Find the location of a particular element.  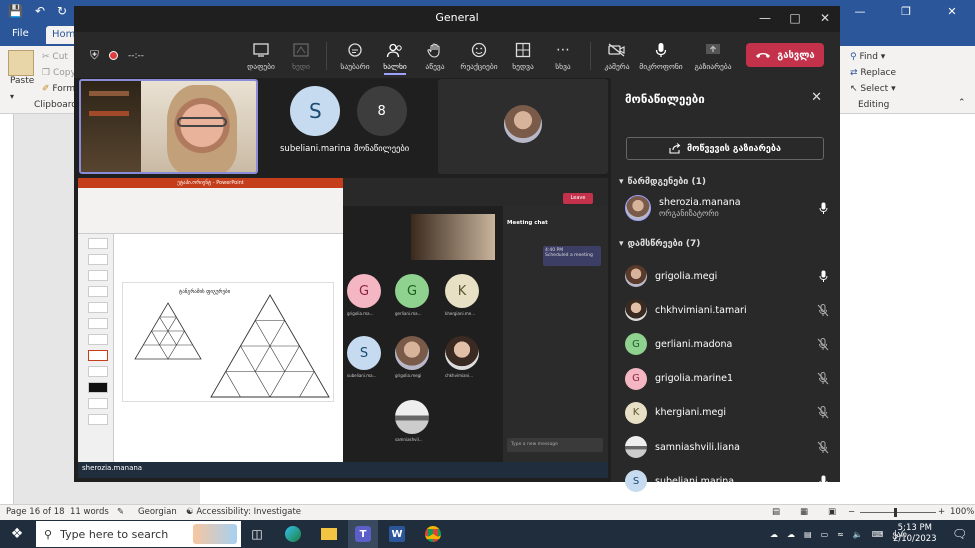

redo-icon: ↻ is located at coordinates (62, 11).